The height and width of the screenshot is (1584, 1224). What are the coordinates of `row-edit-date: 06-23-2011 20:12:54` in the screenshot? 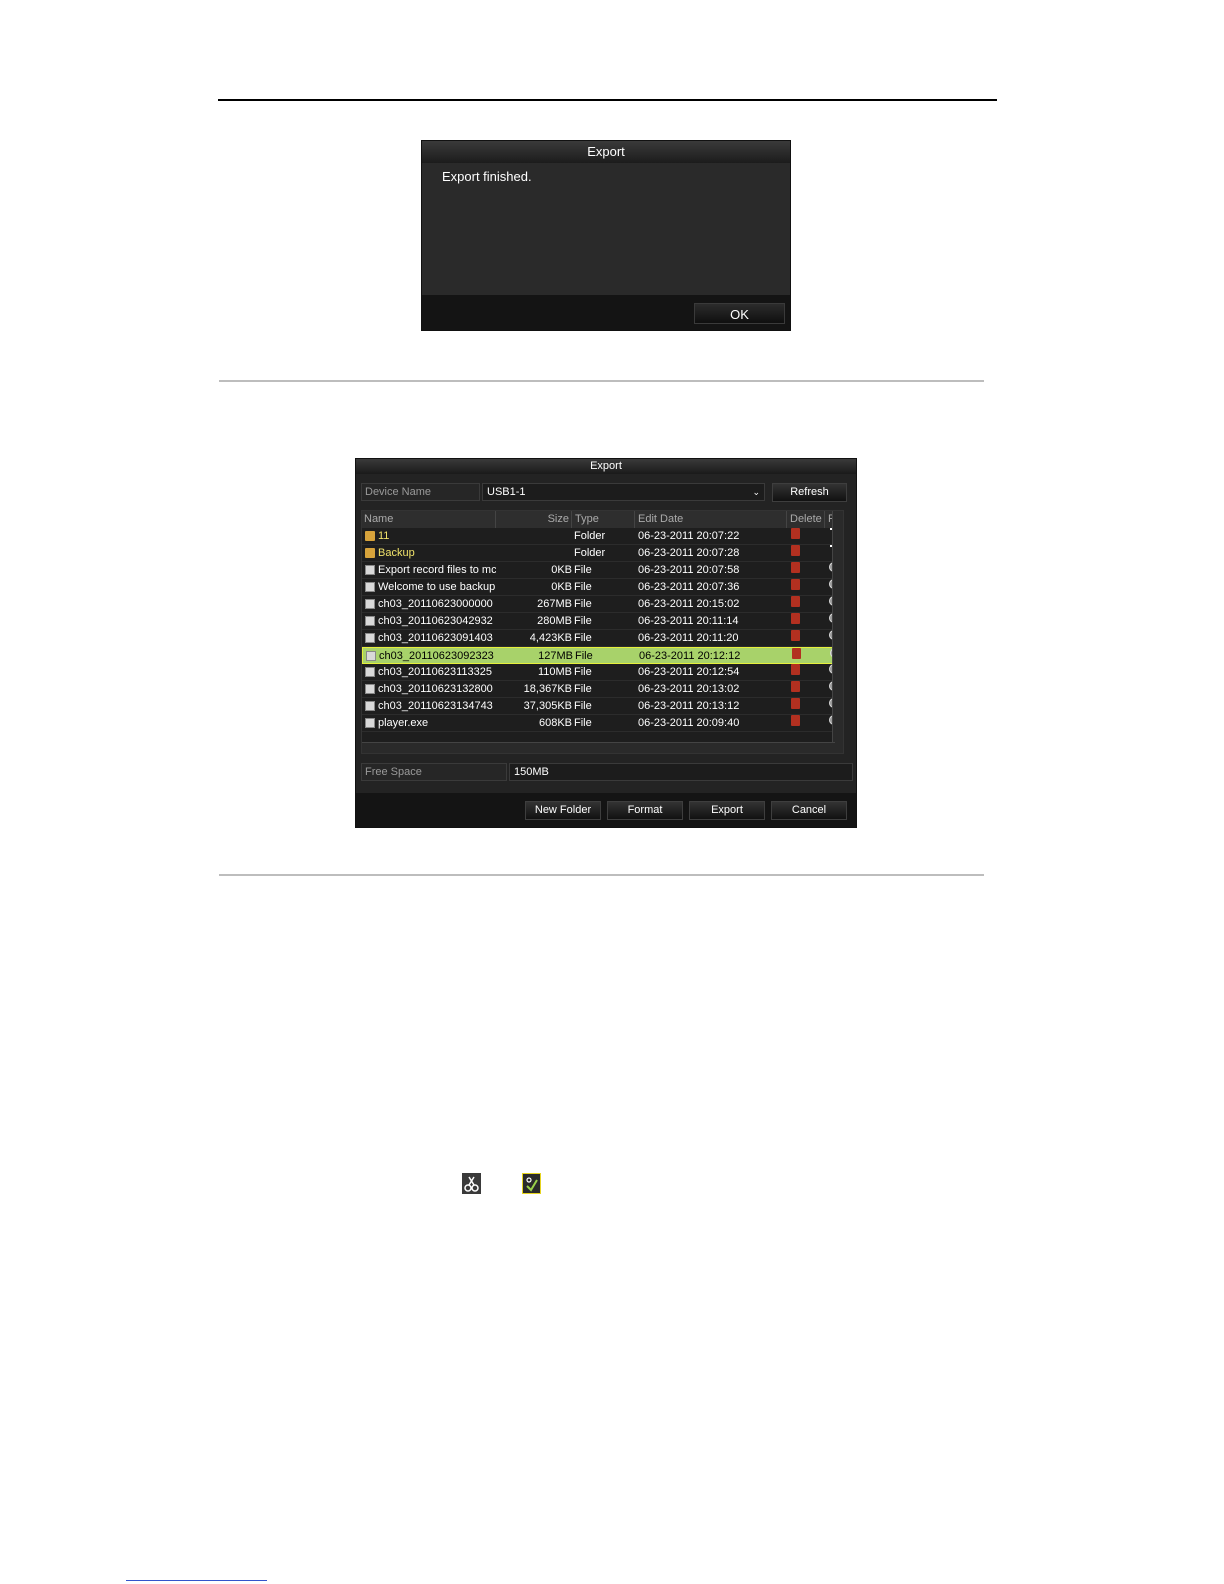 It's located at (689, 672).